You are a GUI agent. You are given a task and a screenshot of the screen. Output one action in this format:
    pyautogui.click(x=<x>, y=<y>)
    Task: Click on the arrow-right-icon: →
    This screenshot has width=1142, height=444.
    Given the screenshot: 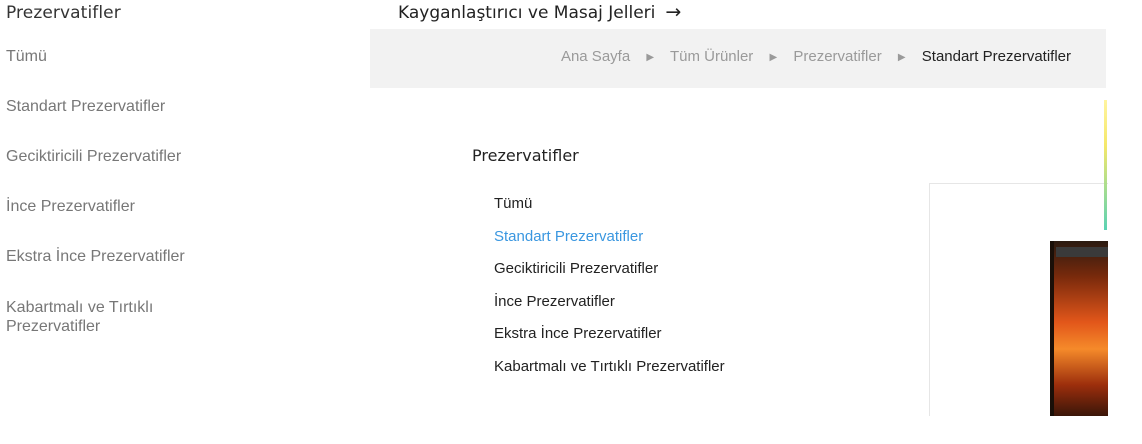 What is the action you would take?
    pyautogui.click(x=673, y=12)
    